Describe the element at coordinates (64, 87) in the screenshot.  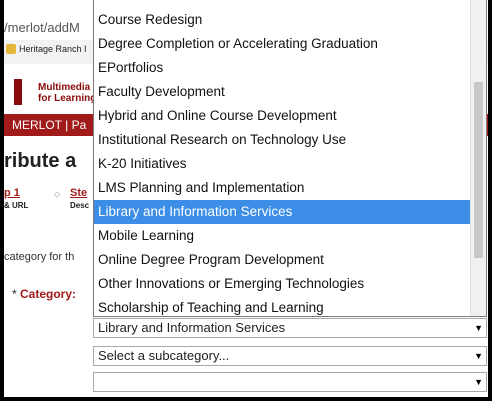
I see `tagline-line1: Multimedia` at that location.